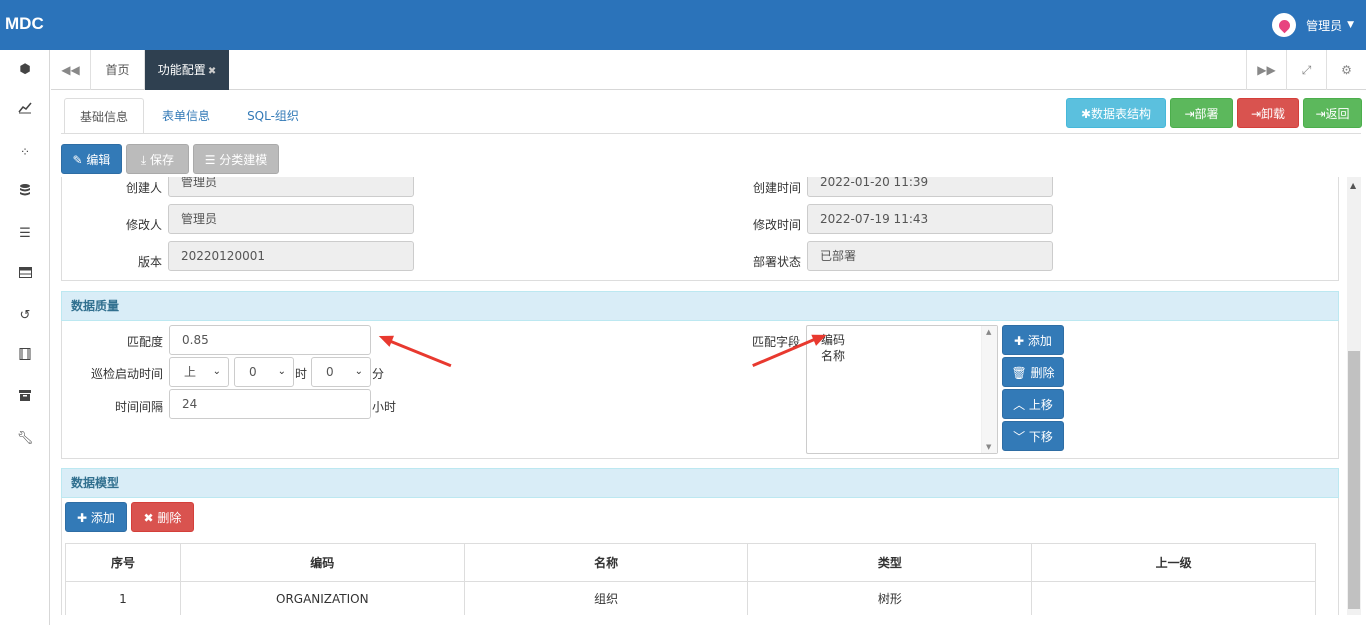 The height and width of the screenshot is (625, 1366). I want to click on edit-button: ✎ 编辑, so click(91, 159).